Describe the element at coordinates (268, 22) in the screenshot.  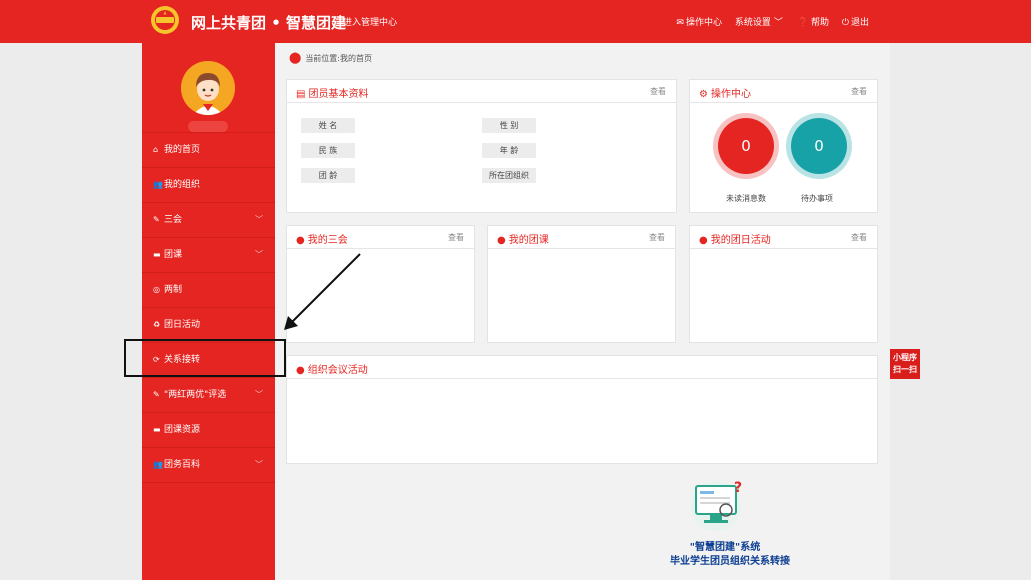
I see `brand-title: 网上共青团 • 智慧团建` at that location.